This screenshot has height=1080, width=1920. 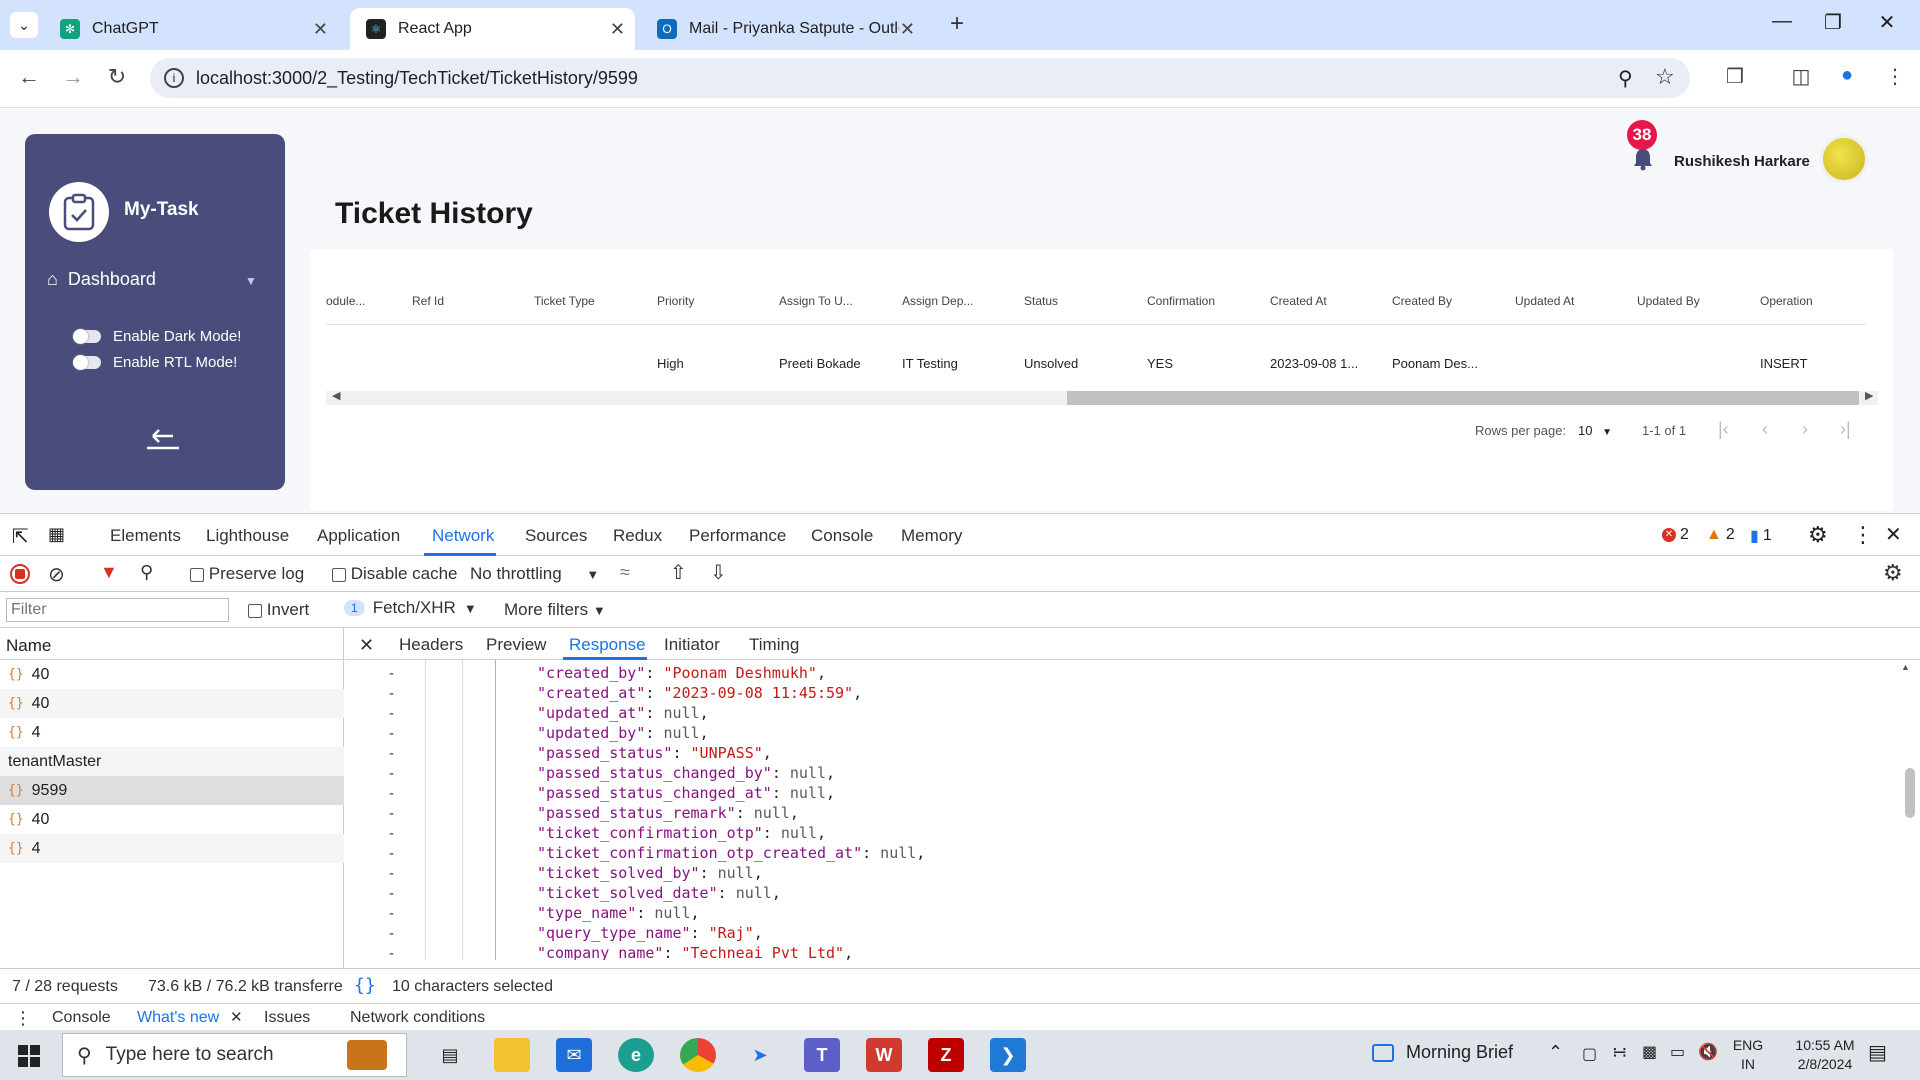 I want to click on devtools-tab-redux: Redux, so click(x=637, y=536).